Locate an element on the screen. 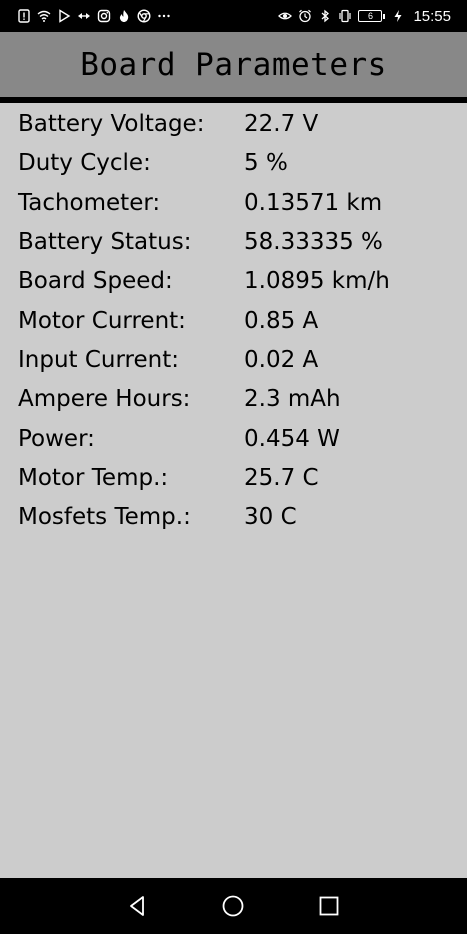 This screenshot has height=934, width=467. param-row-battery-status: Battery Status: 58.33335 % is located at coordinates (233, 242).